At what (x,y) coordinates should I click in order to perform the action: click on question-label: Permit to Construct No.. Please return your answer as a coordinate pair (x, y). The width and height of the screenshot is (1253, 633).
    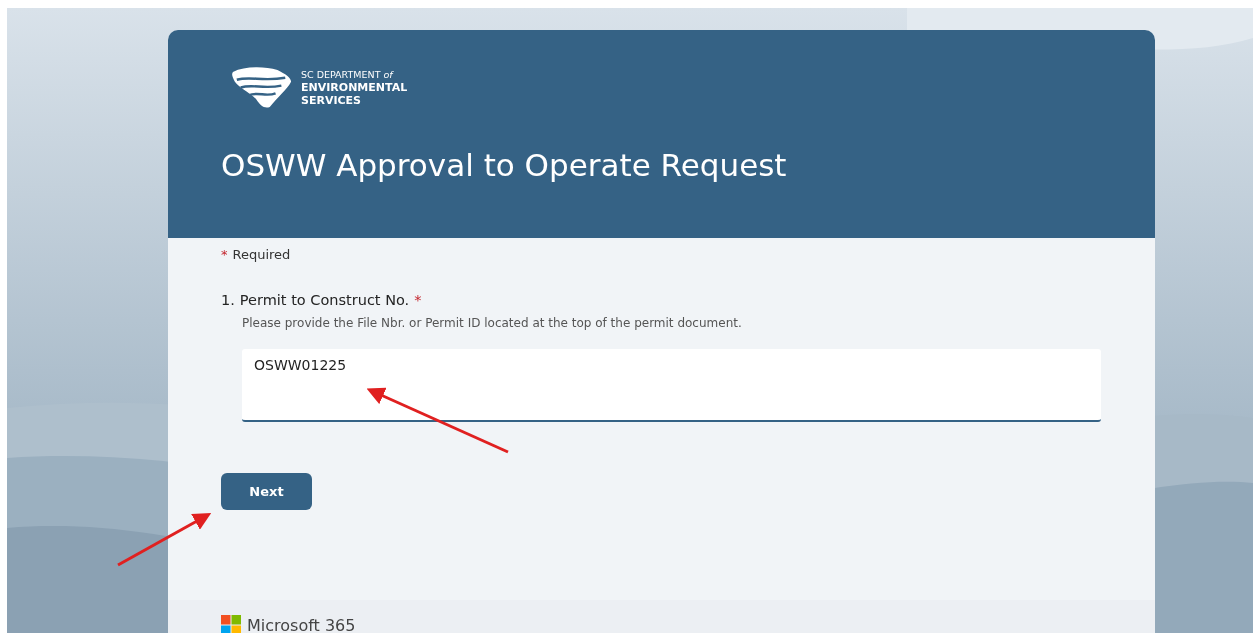
    Looking at the image, I should click on (324, 300).